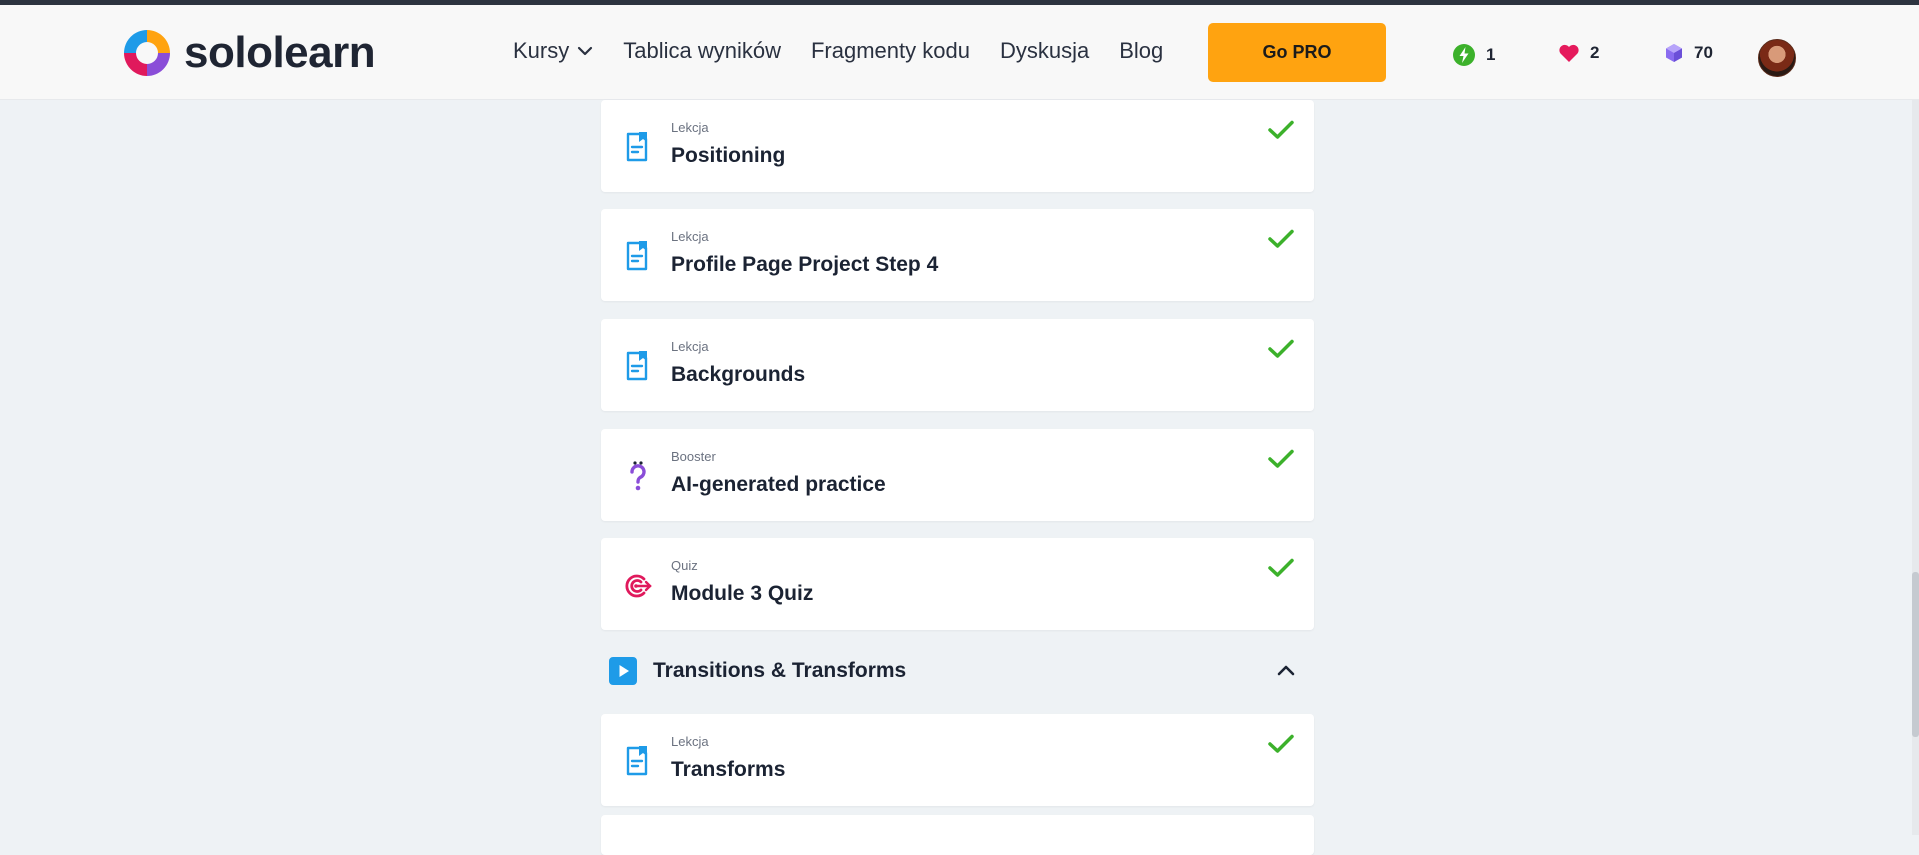  I want to click on nav-item-code-snippets: Fragmenty kodu, so click(890, 51).